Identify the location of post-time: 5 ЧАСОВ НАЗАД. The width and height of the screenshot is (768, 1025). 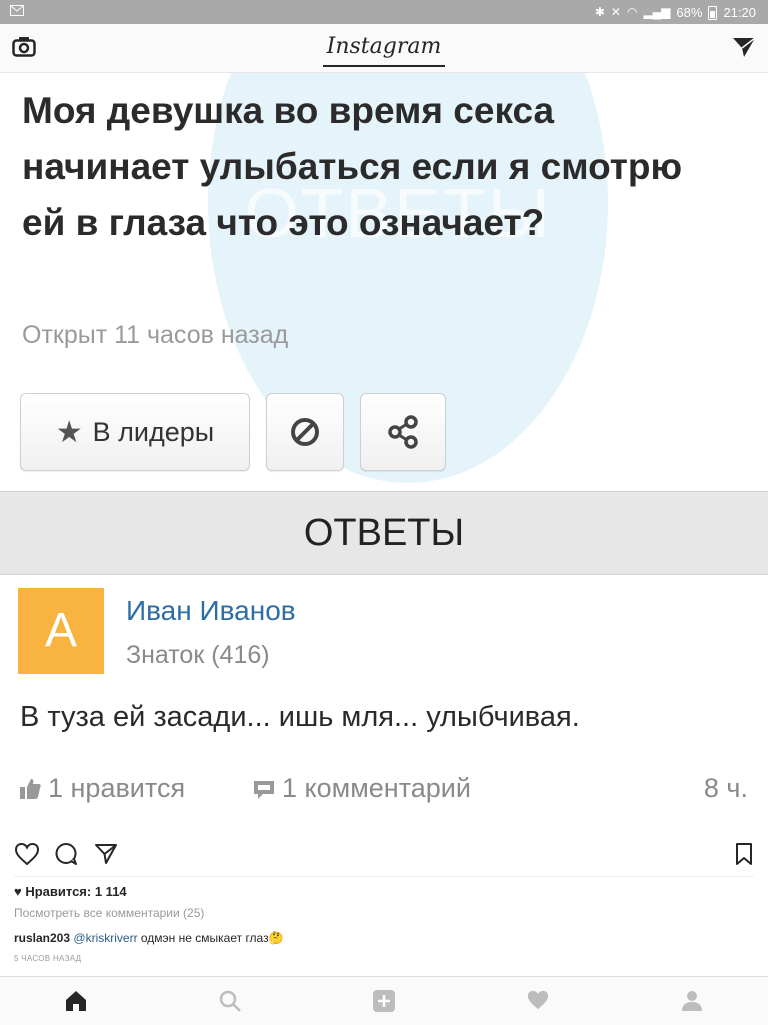
(48, 958).